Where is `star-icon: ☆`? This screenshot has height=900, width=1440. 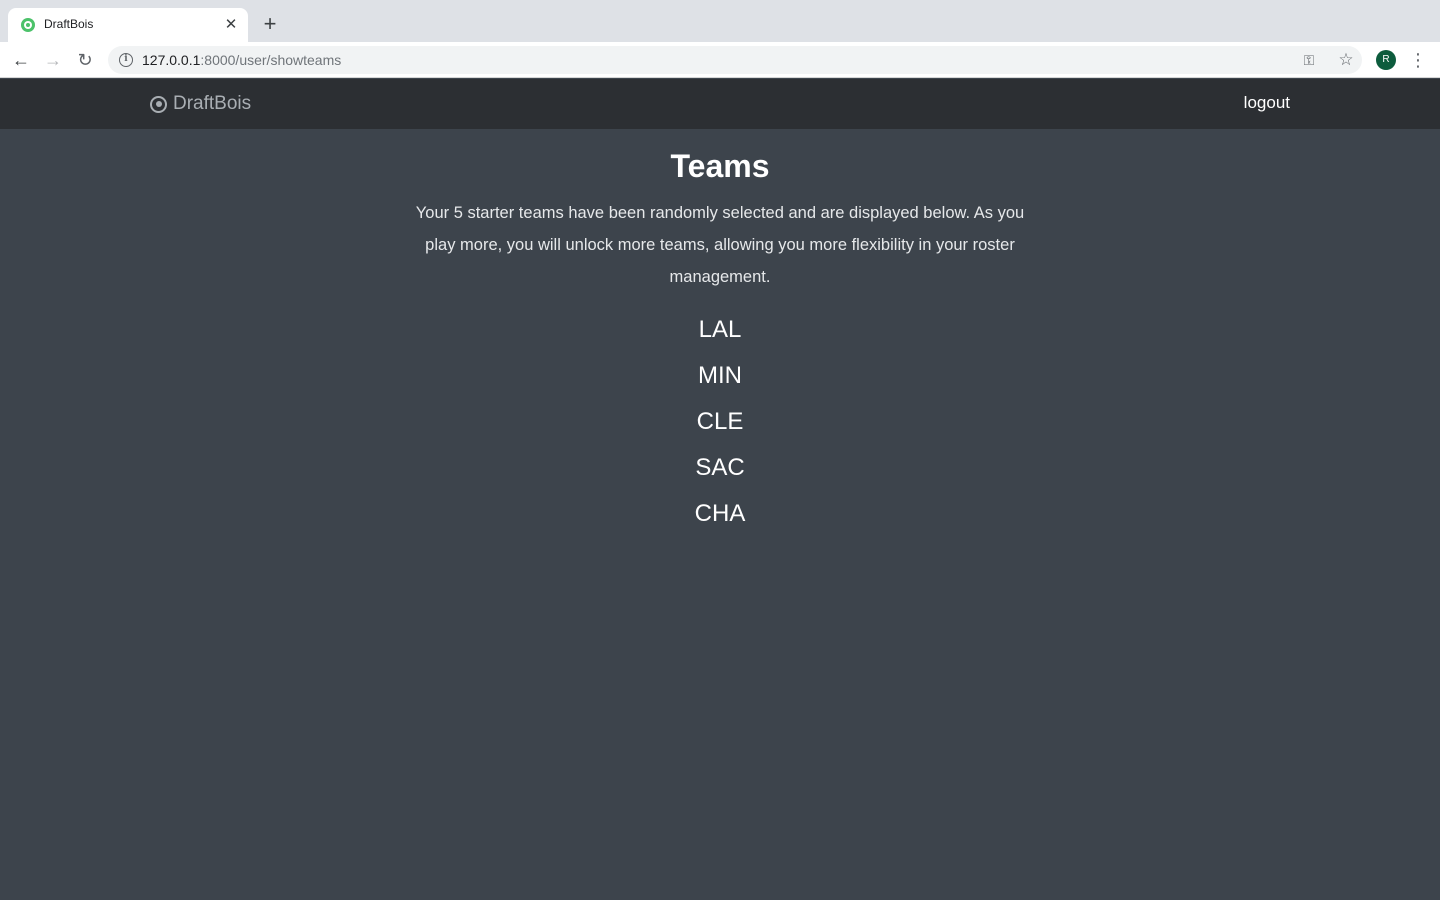 star-icon: ☆ is located at coordinates (1346, 60).